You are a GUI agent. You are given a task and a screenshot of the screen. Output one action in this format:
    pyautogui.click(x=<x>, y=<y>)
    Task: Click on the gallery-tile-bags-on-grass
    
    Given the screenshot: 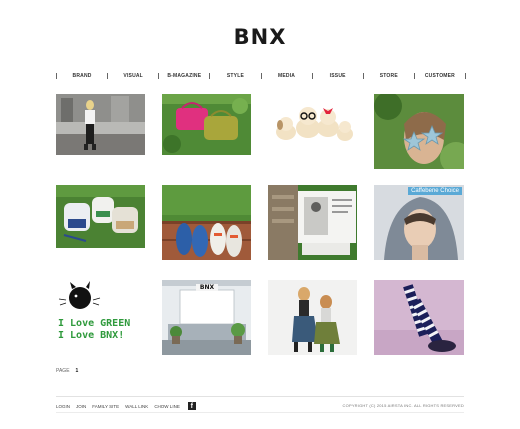 What is the action you would take?
    pyautogui.click(x=206, y=124)
    